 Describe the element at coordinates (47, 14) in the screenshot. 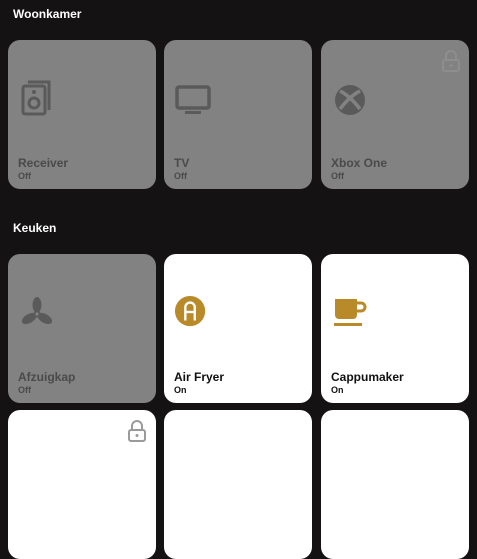

I see `section-title-woonkamer: Woonkamer` at that location.